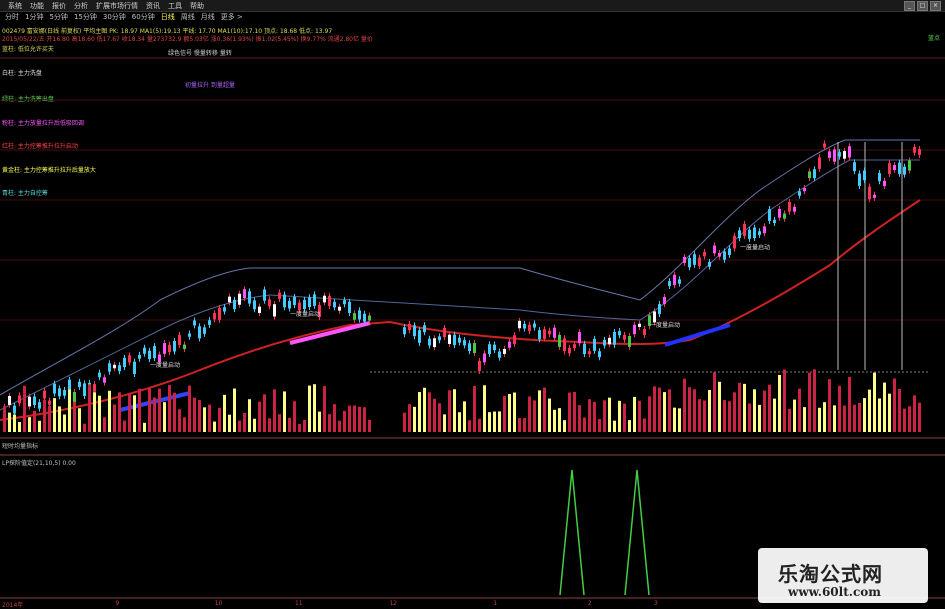 The image size is (945, 609). What do you see at coordinates (330, 333) in the screenshot?
I see `magenta-ma-segment` at bounding box center [330, 333].